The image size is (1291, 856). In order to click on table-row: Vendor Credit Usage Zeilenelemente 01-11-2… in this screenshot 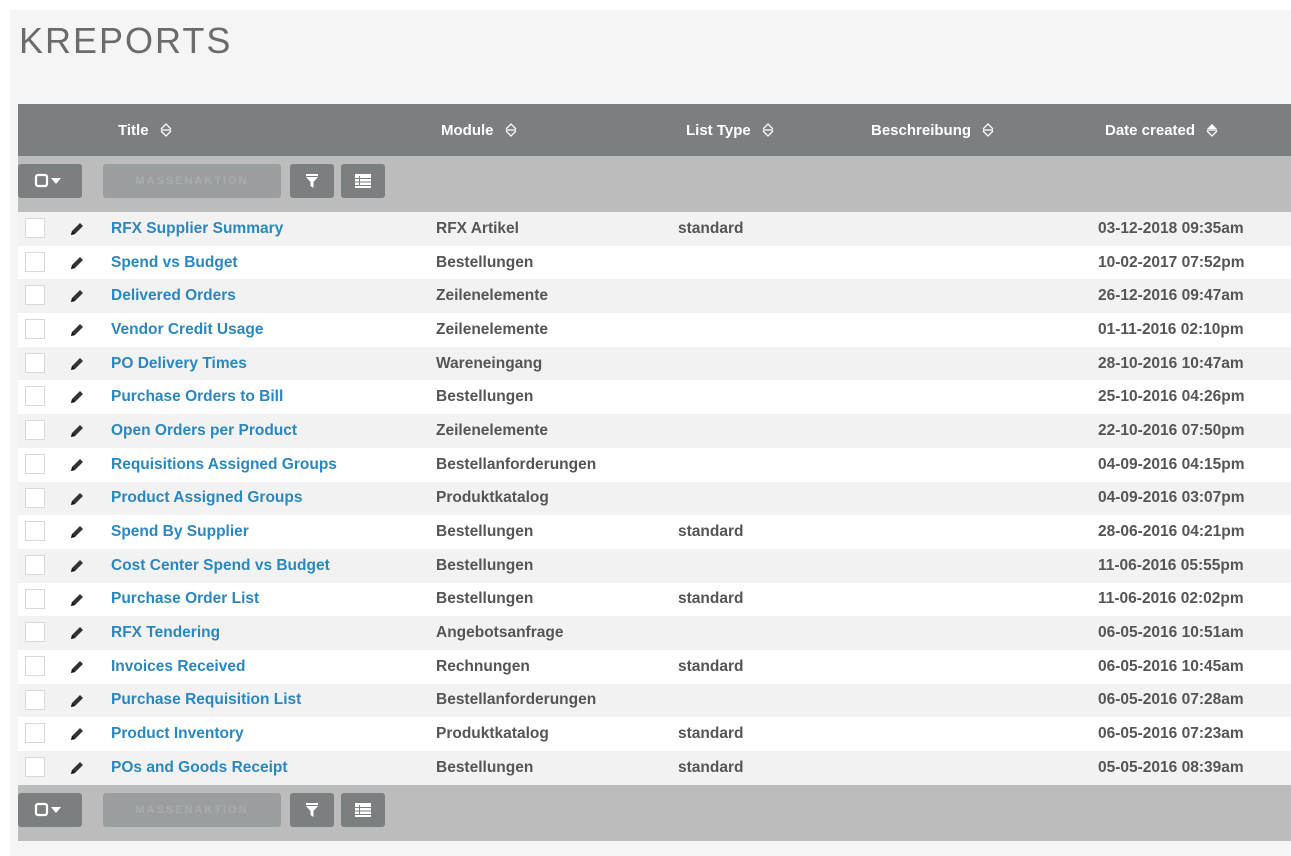, I will do `click(654, 330)`.